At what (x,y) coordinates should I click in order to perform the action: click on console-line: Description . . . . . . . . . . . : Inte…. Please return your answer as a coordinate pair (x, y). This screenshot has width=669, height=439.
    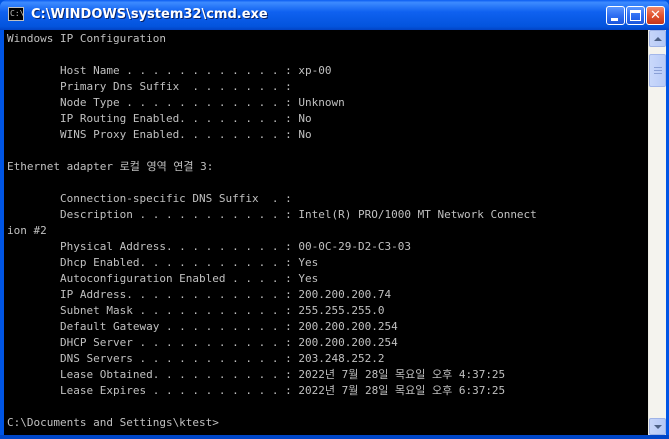
    Looking at the image, I should click on (272, 214).